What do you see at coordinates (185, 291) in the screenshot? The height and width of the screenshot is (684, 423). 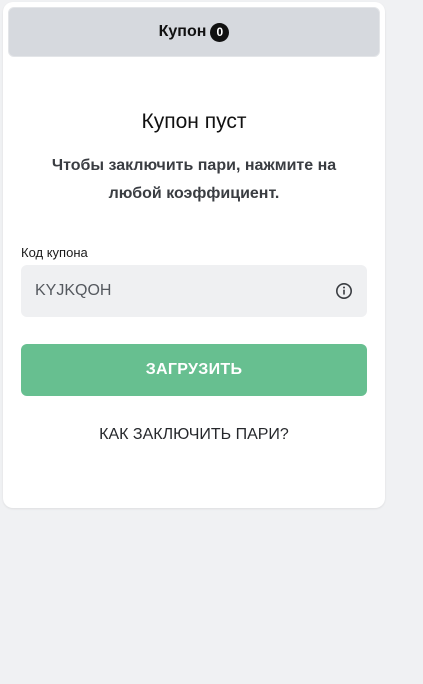 I see `coupon-code-input` at bounding box center [185, 291].